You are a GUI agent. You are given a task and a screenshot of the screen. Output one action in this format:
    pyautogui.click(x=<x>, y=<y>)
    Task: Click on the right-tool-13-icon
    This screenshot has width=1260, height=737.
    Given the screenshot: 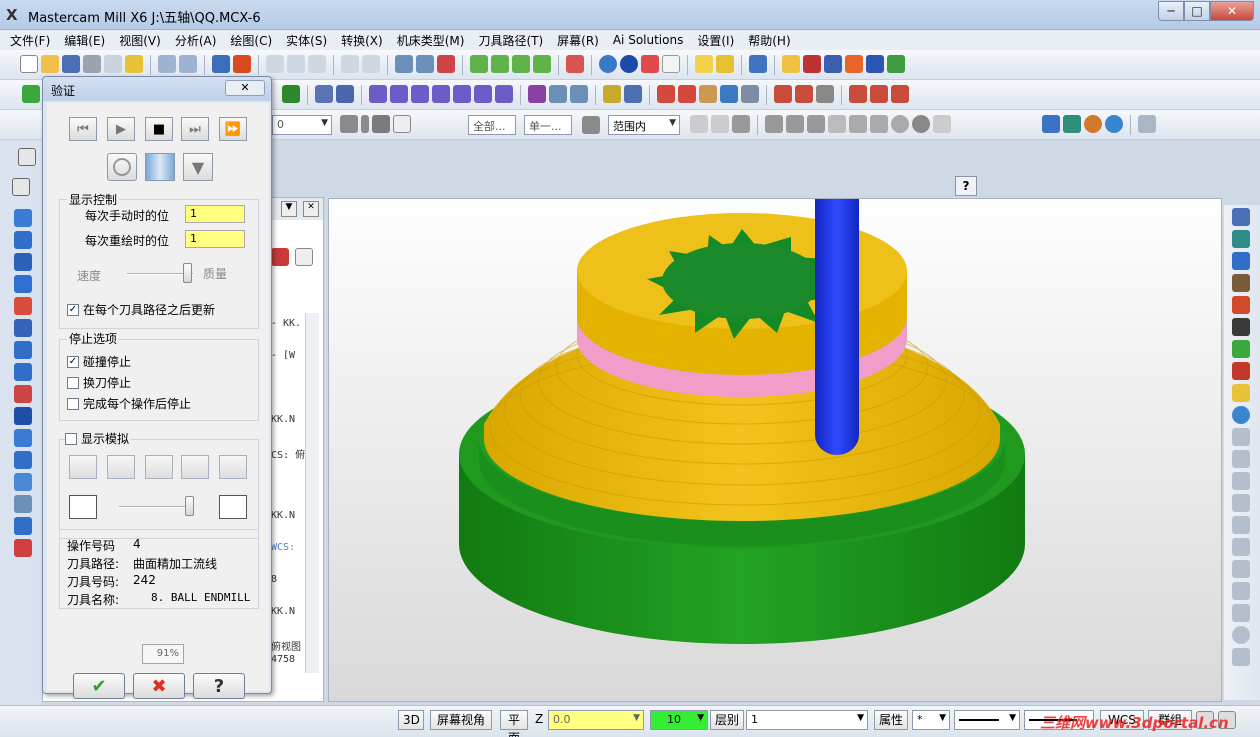 What is the action you would take?
    pyautogui.click(x=1241, y=481)
    